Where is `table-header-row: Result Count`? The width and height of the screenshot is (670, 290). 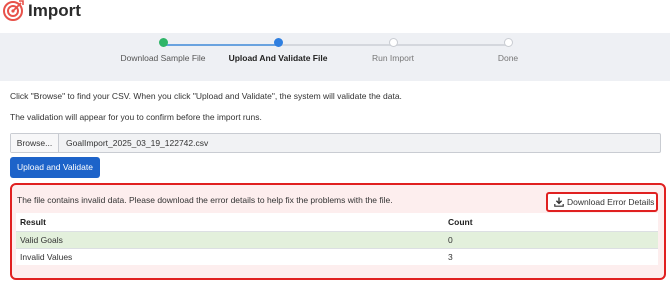
table-header-row: Result Count is located at coordinates (337, 222).